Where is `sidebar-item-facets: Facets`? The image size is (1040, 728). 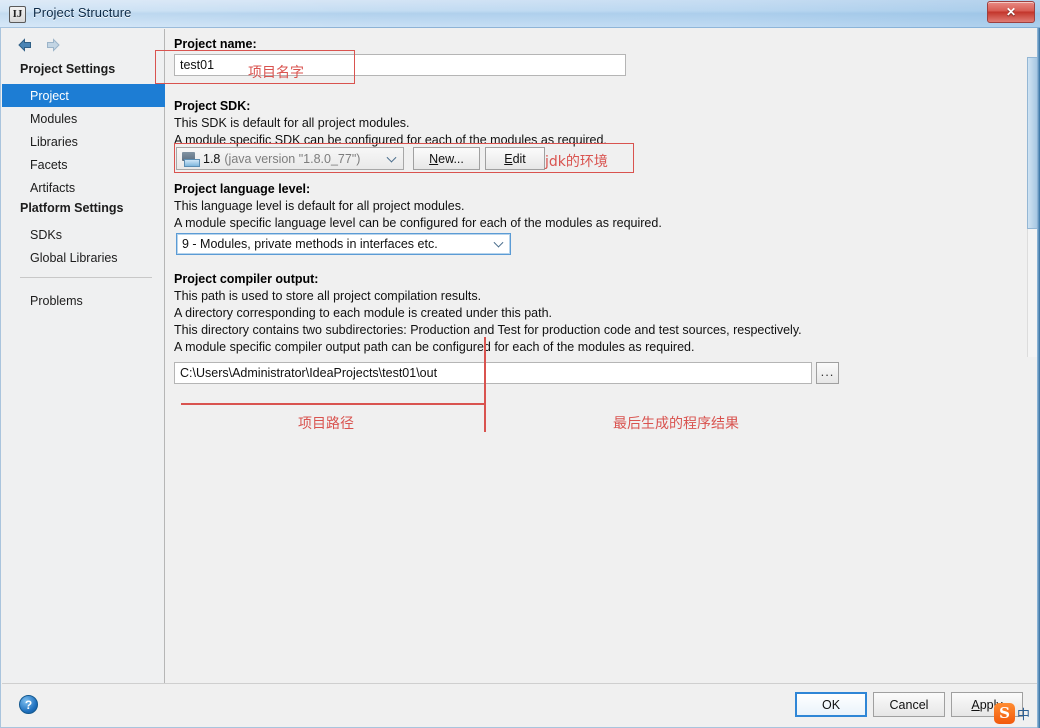
sidebar-item-facets: Facets is located at coordinates (83, 164).